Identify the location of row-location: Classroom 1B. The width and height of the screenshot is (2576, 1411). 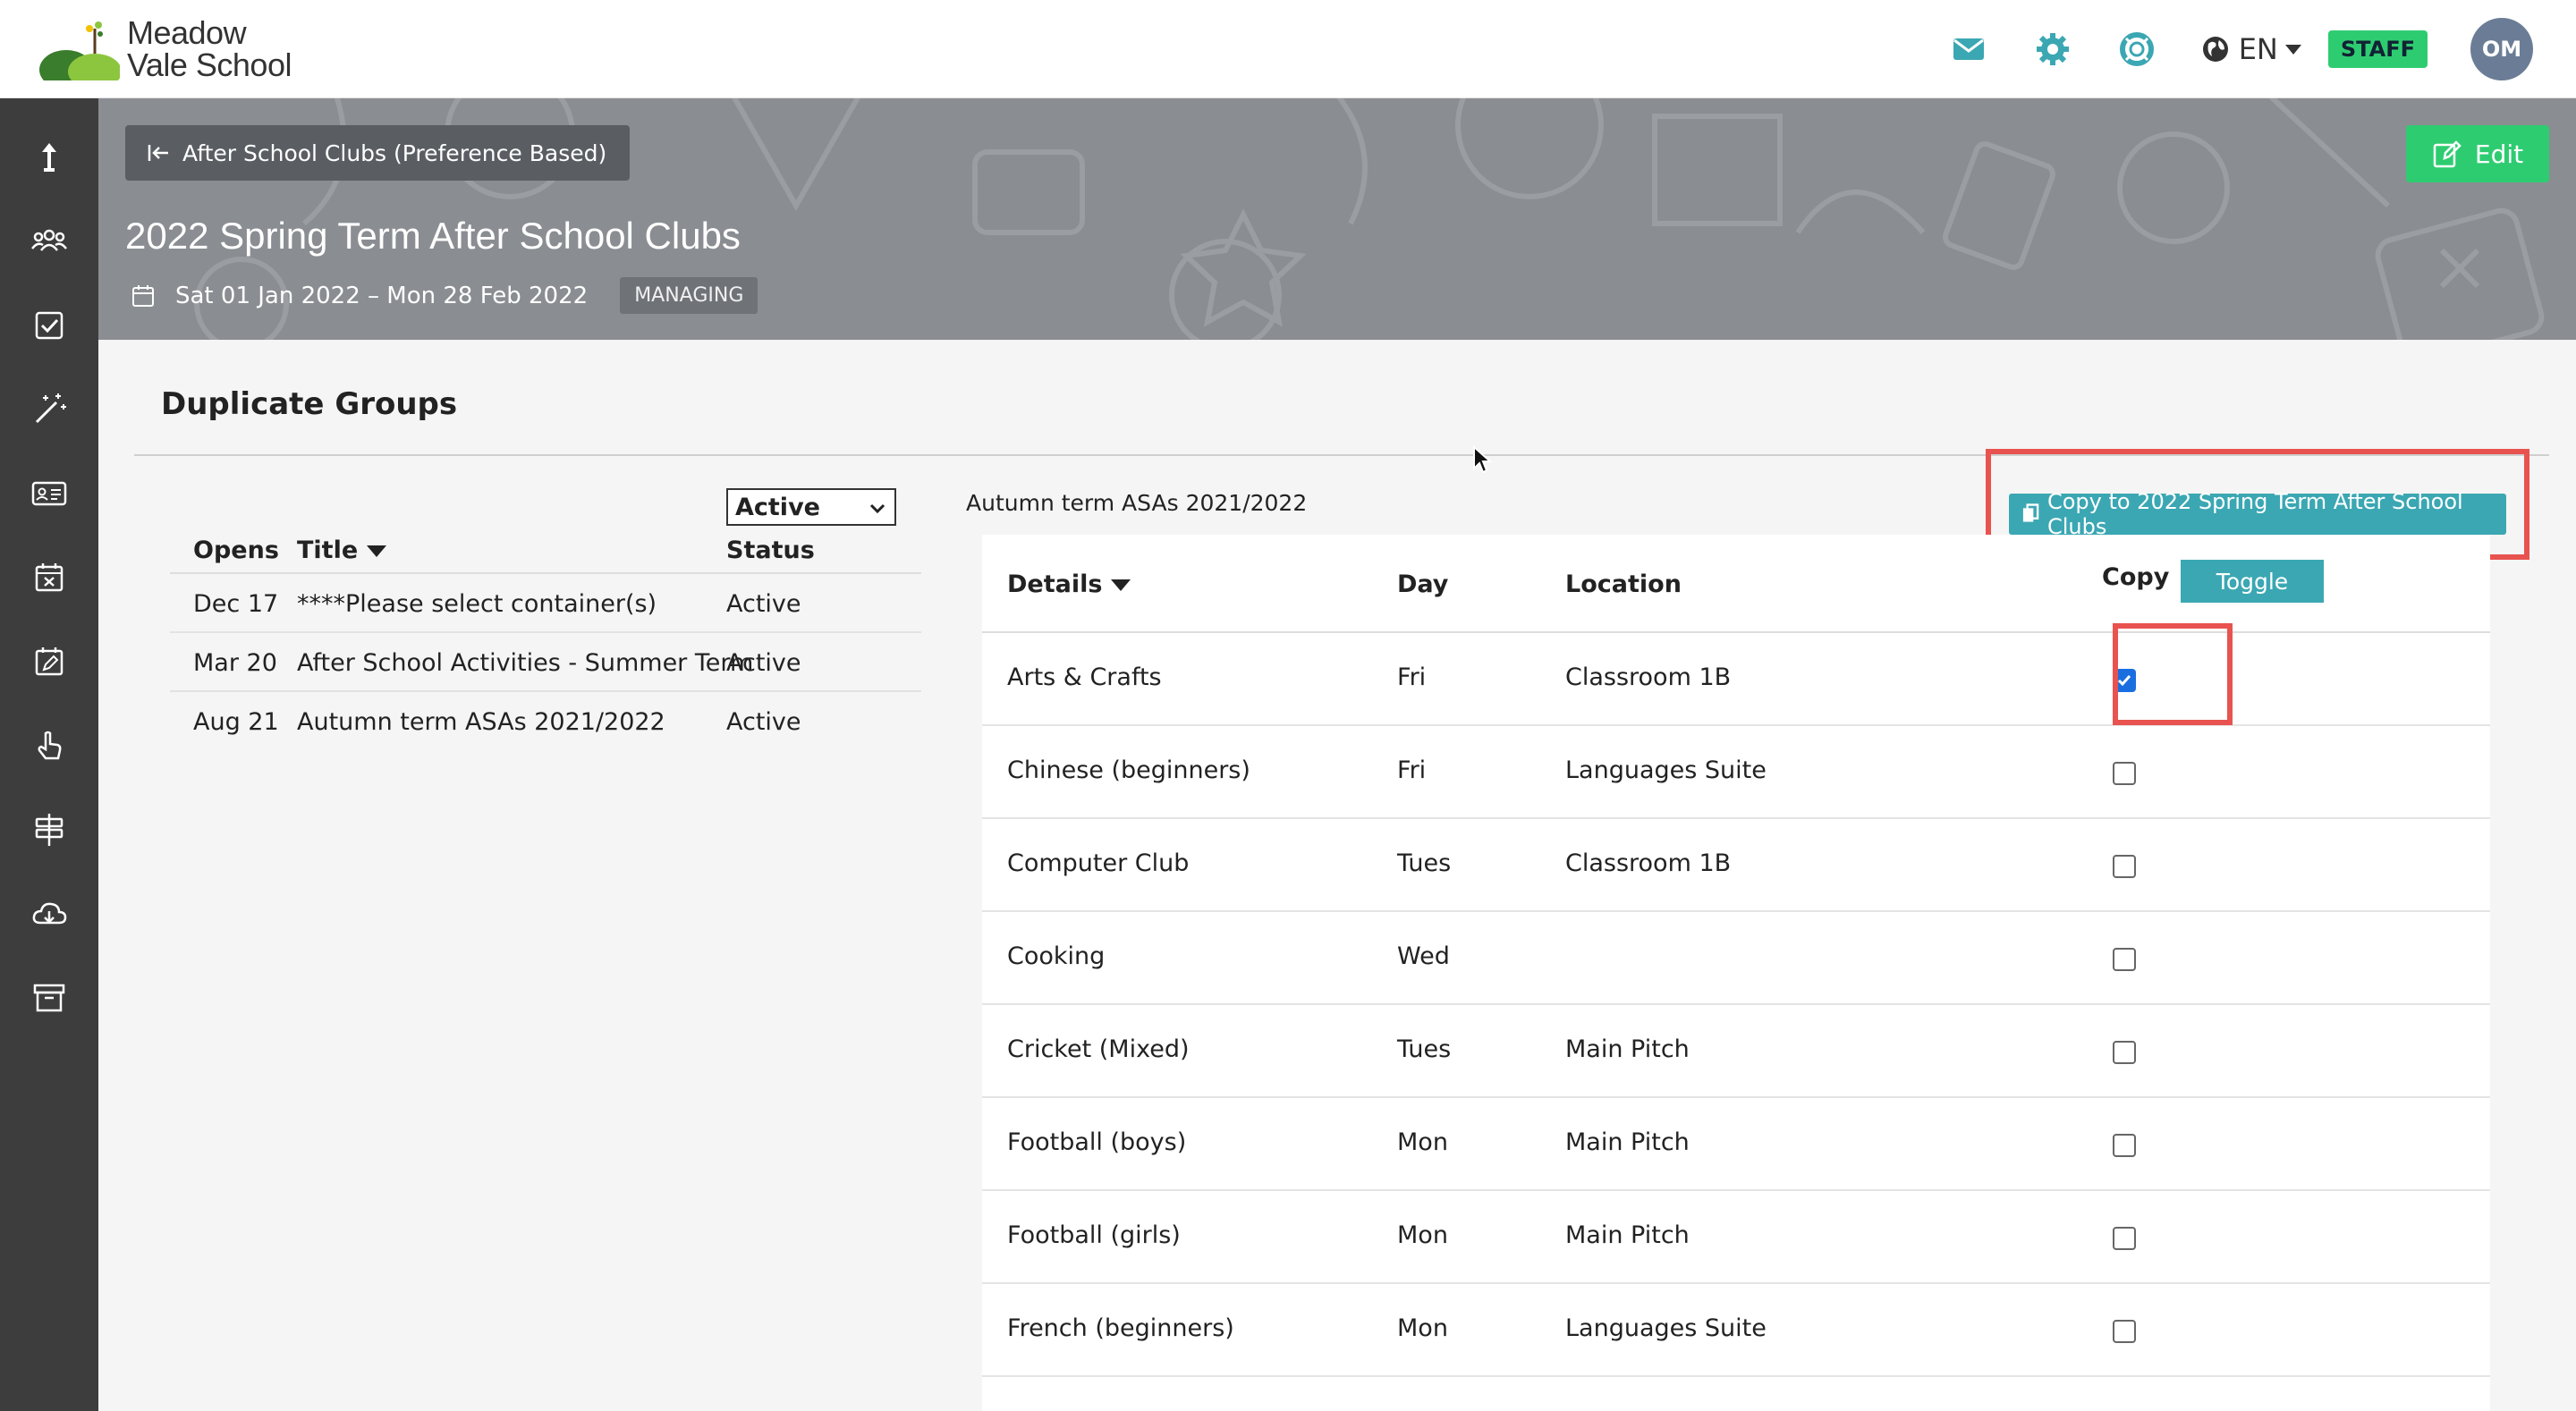
(1648, 863).